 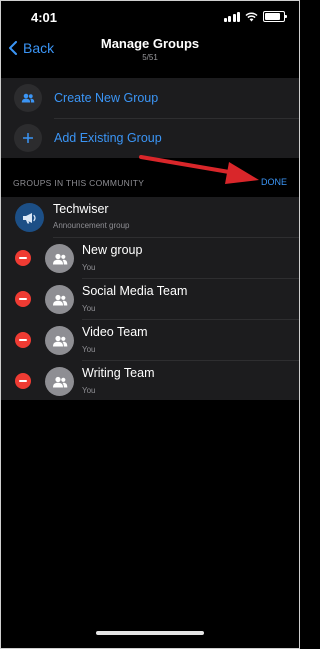 I want to click on add-existing-group-button: Add Existing Group, so click(x=150, y=138).